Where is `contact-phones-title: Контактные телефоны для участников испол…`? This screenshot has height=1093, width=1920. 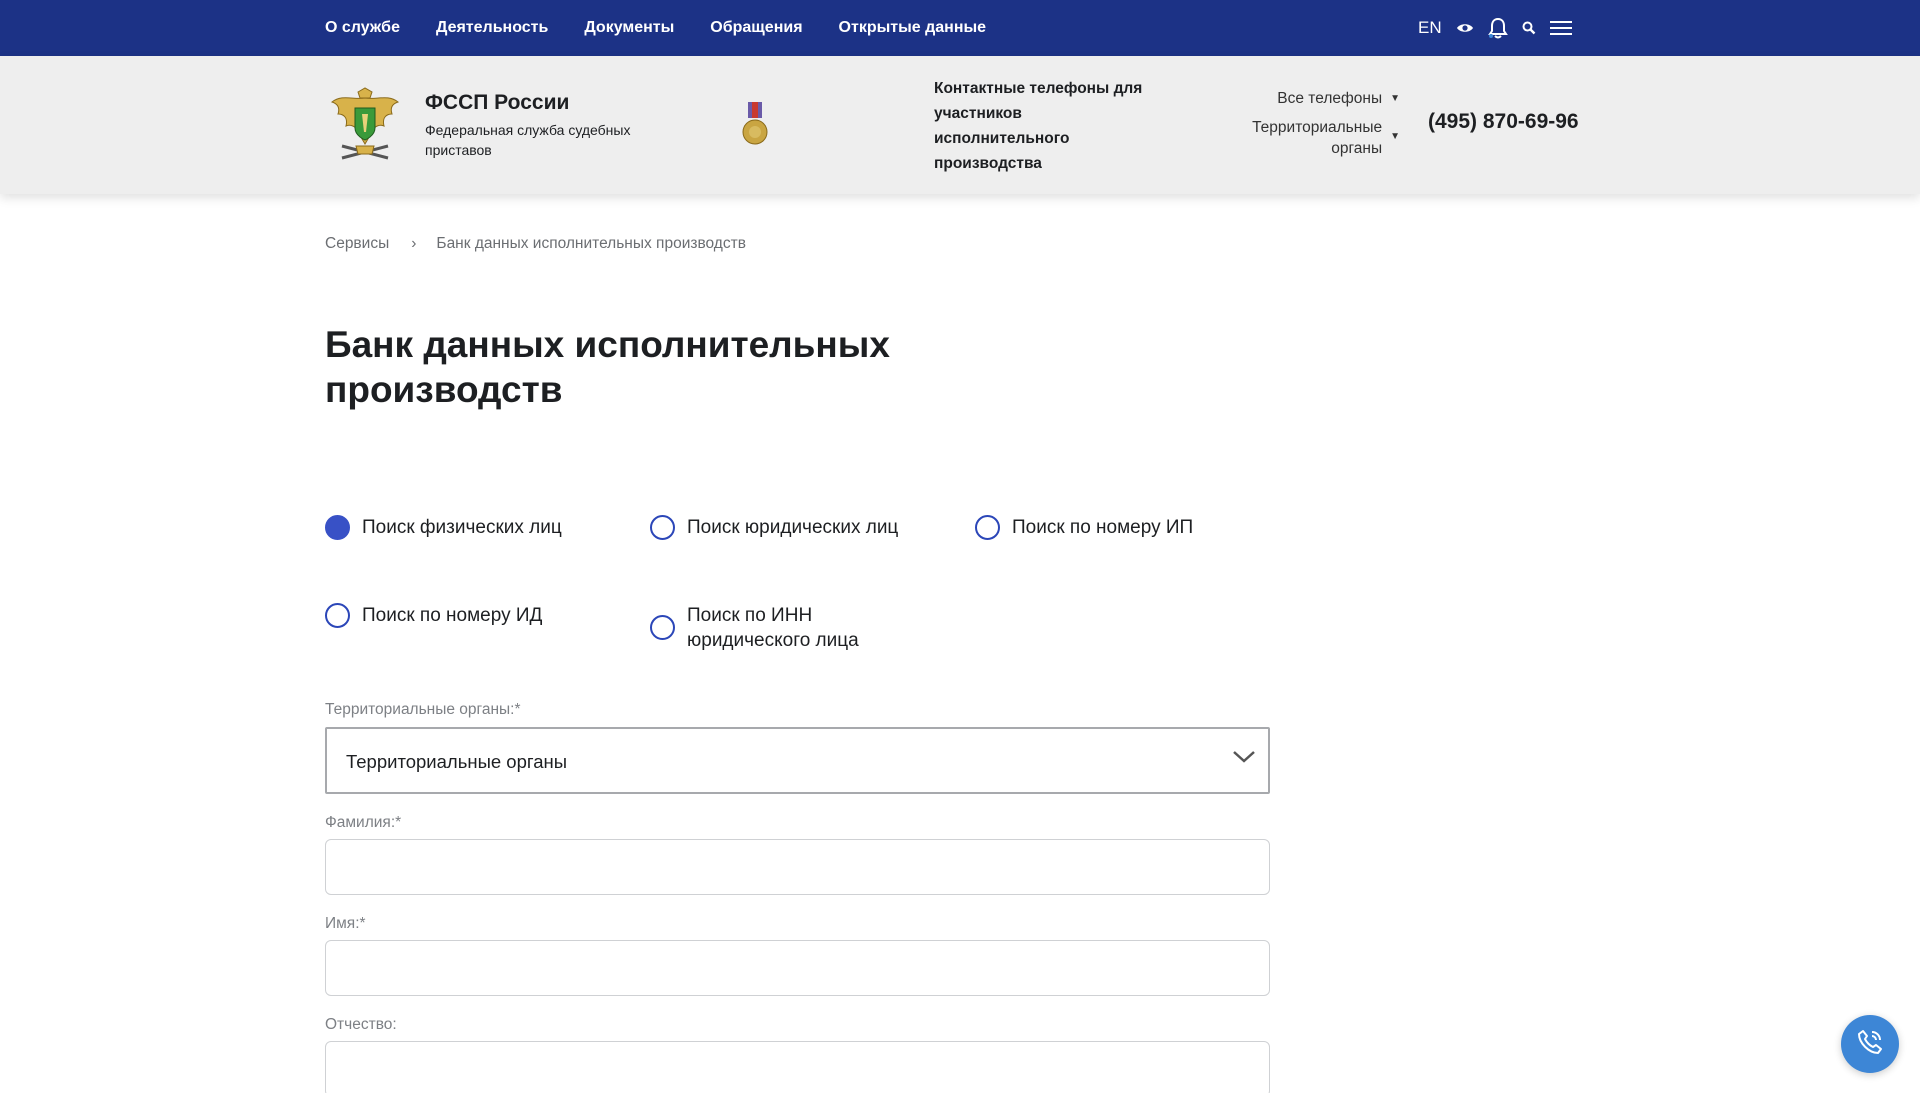
contact-phones-title: Контактные телефоны для участников испол… is located at coordinates (1039, 126).